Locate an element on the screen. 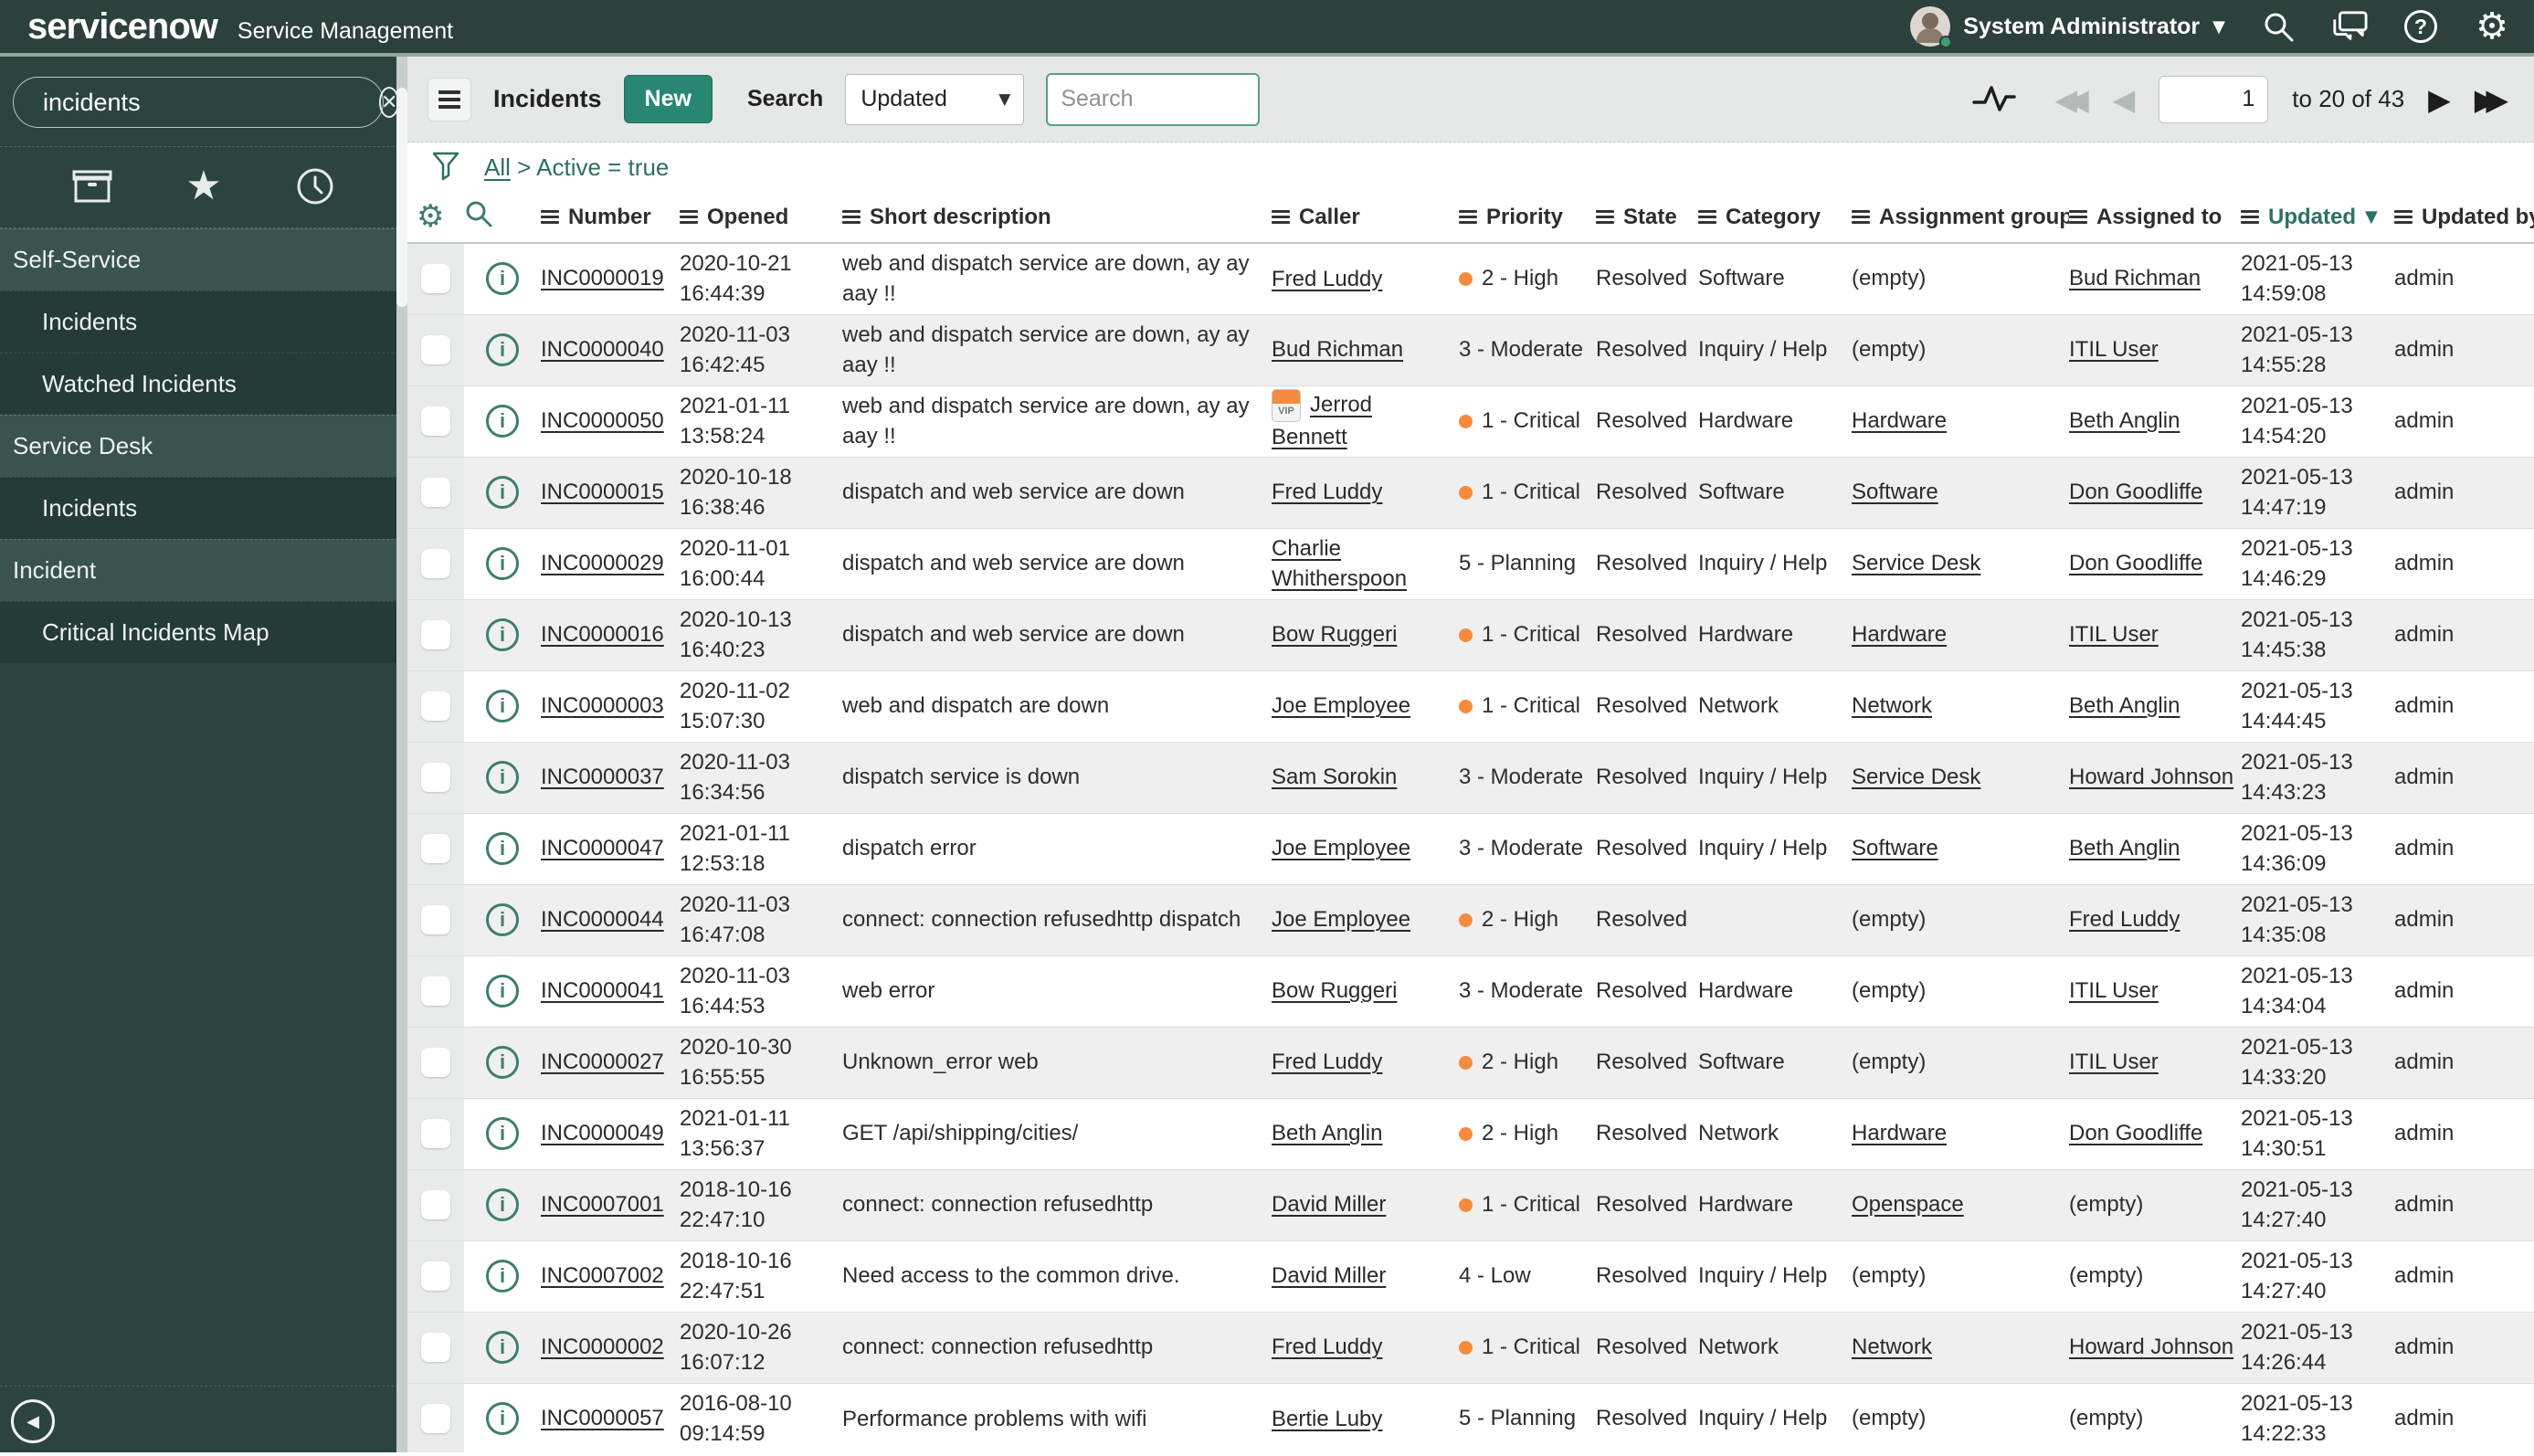 The width and height of the screenshot is (2534, 1456). column-header-category: Category is located at coordinates (1775, 218).